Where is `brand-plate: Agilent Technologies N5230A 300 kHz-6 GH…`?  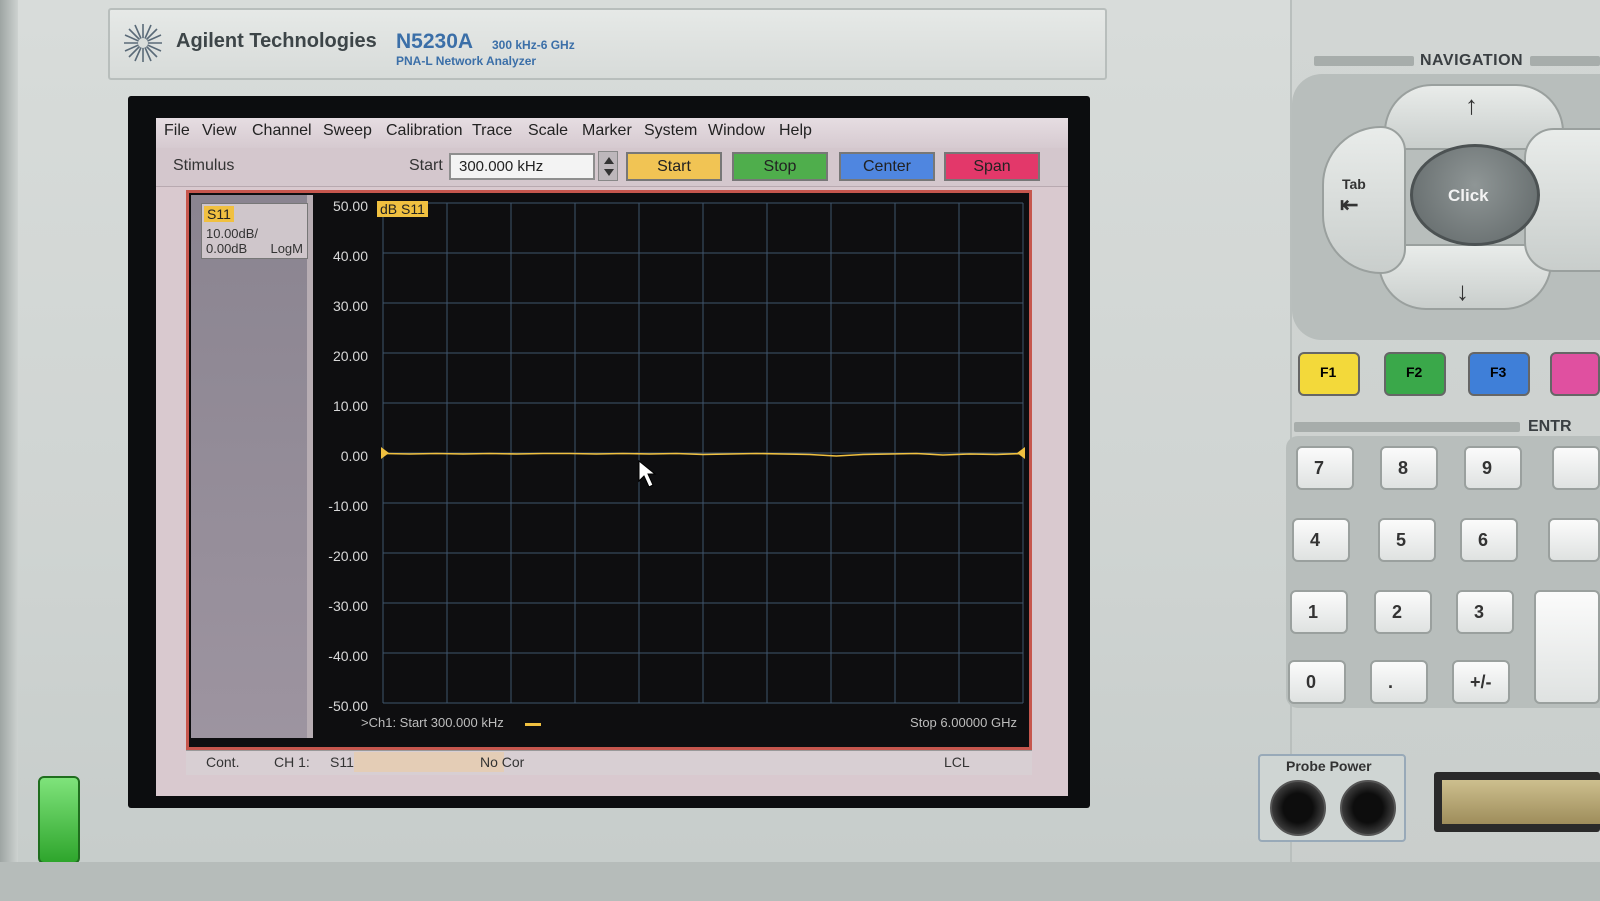 brand-plate: Agilent Technologies N5230A 300 kHz-6 GH… is located at coordinates (607, 44).